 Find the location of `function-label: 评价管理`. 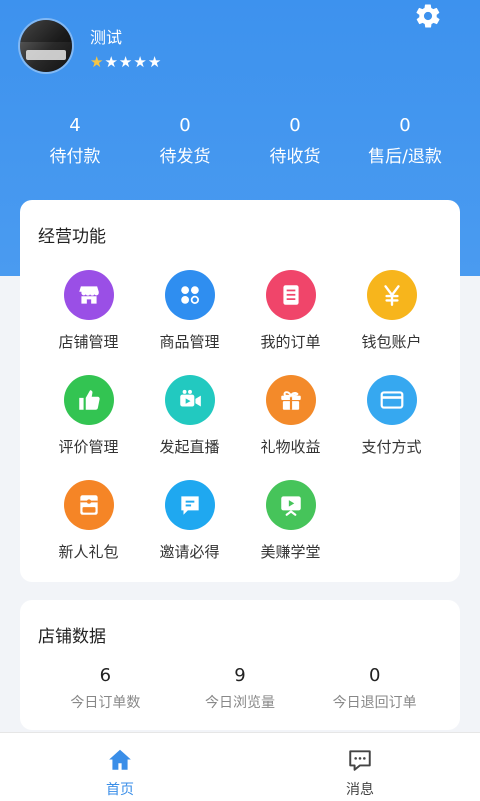

function-label: 评价管理 is located at coordinates (88, 447).